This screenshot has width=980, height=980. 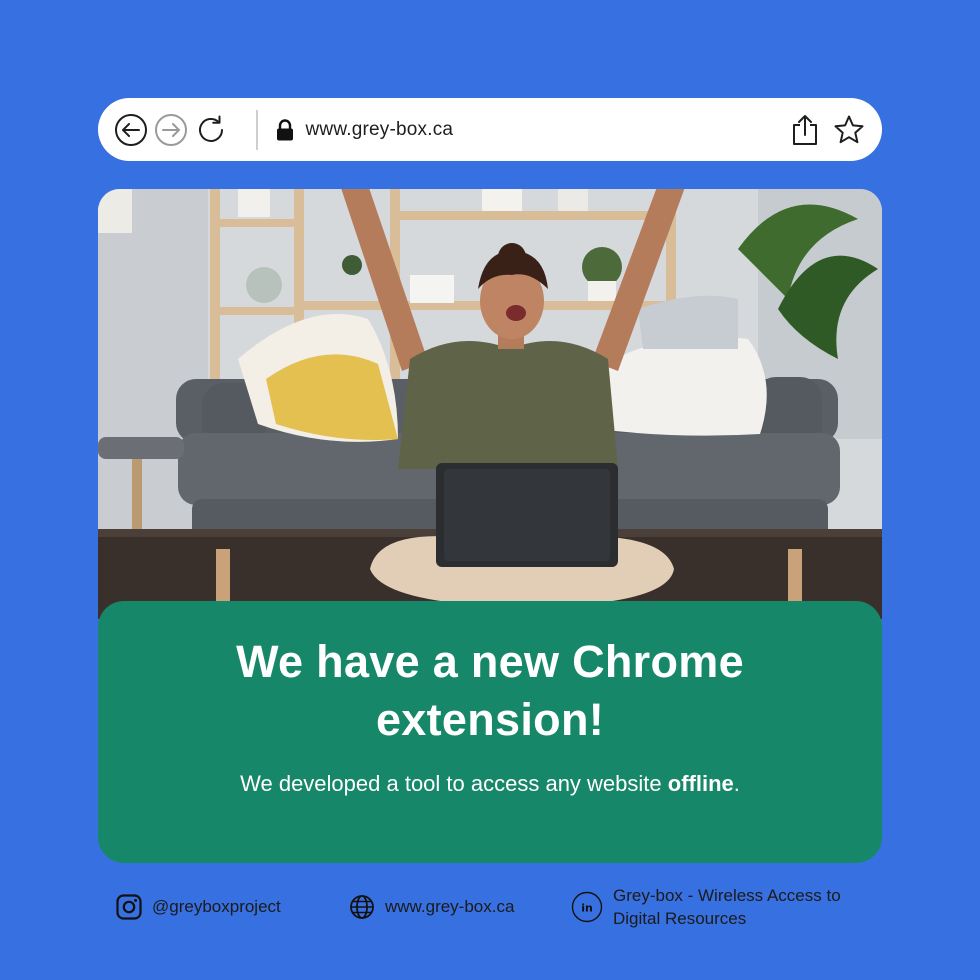 I want to click on back-button, so click(x=131, y=130).